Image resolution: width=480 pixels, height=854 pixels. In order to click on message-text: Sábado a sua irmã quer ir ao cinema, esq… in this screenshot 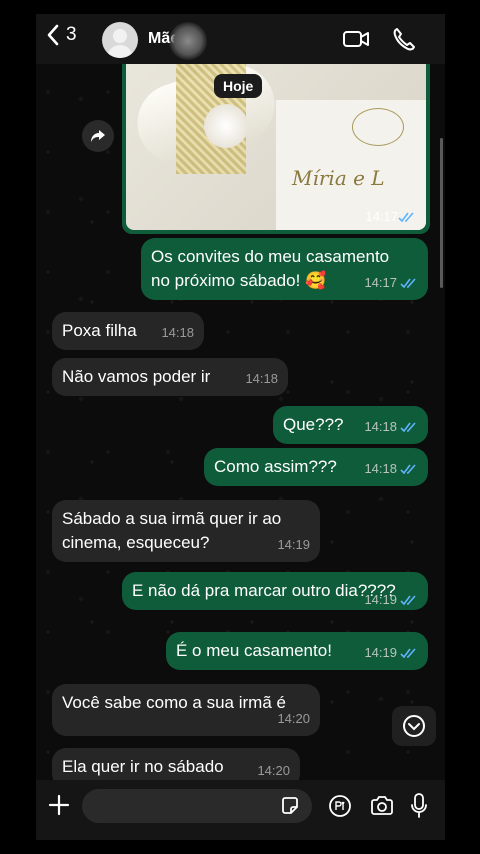, I will do `click(172, 530)`.